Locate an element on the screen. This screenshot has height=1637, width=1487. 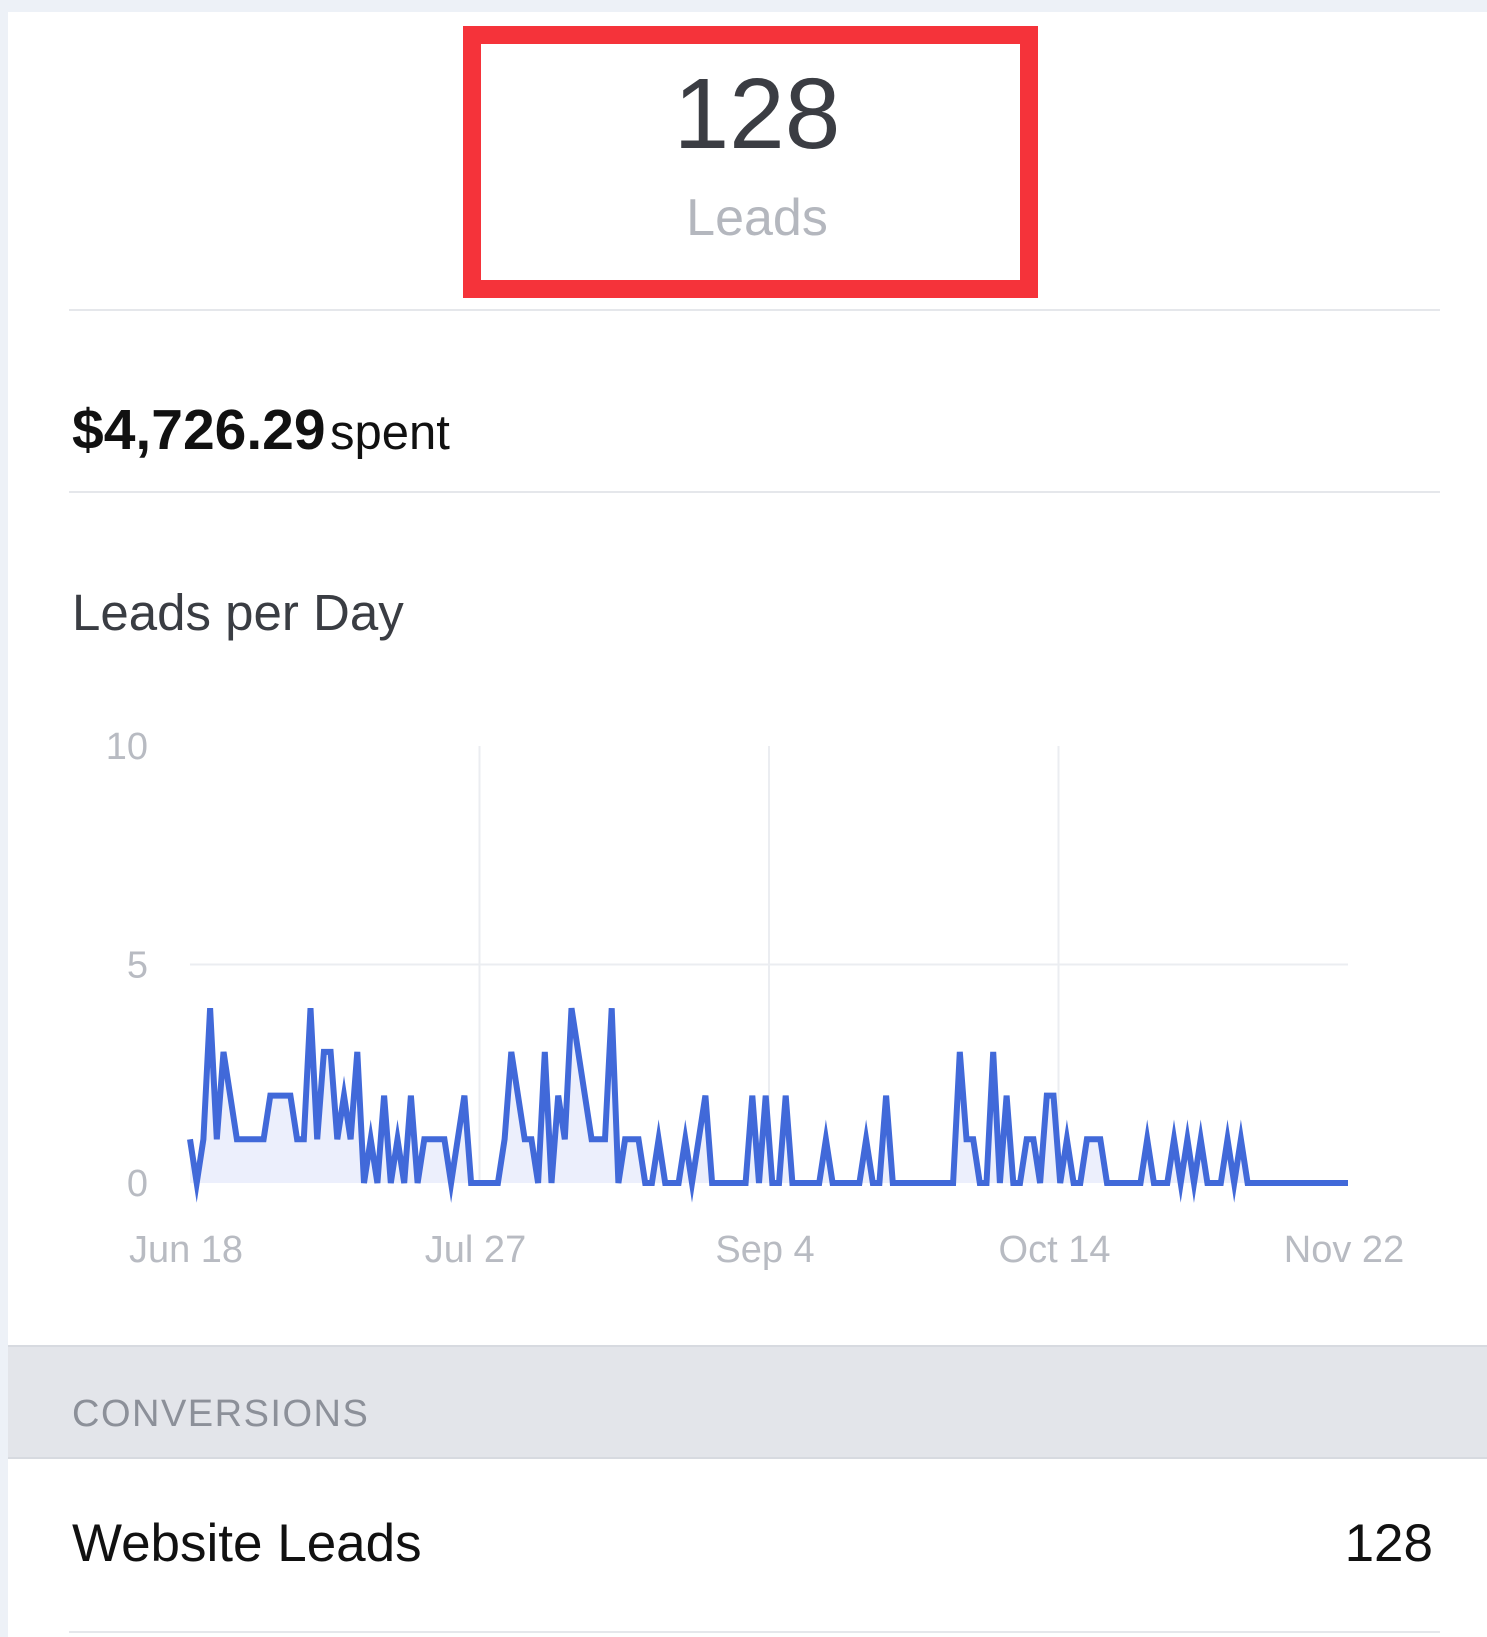
x-tick-label: Jul 27 is located at coordinates (475, 1250).